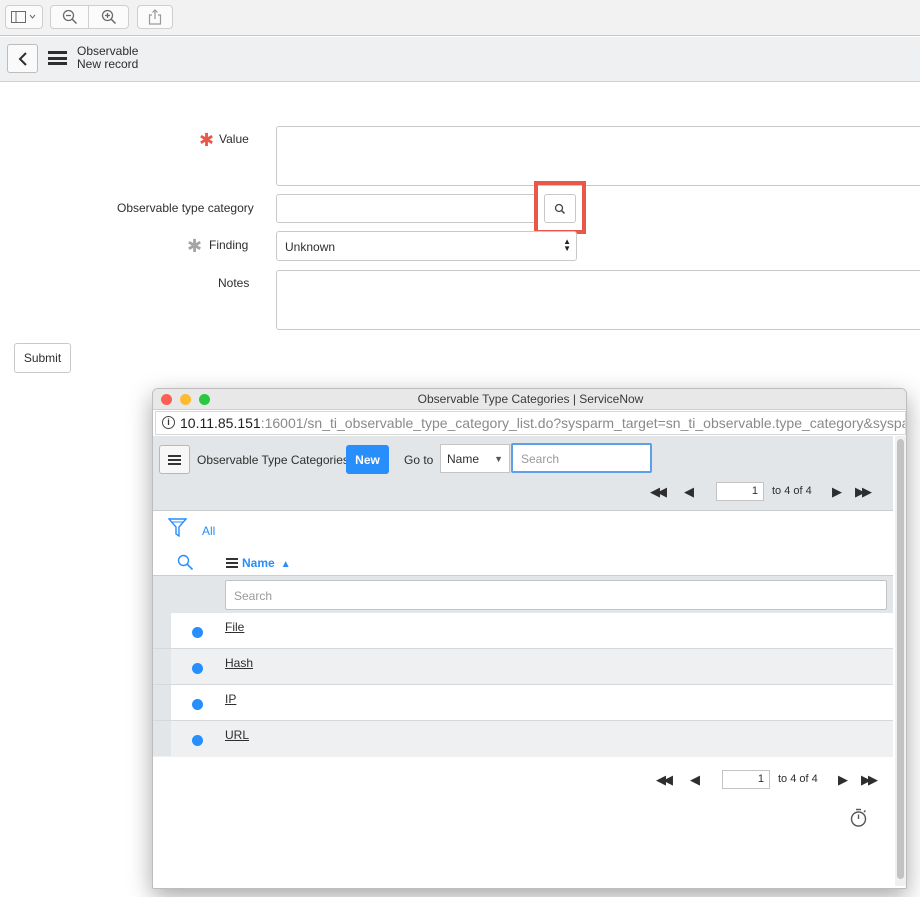  Describe the element at coordinates (284, 564) in the screenshot. I see `sort-ascending-icon: ▲` at that location.